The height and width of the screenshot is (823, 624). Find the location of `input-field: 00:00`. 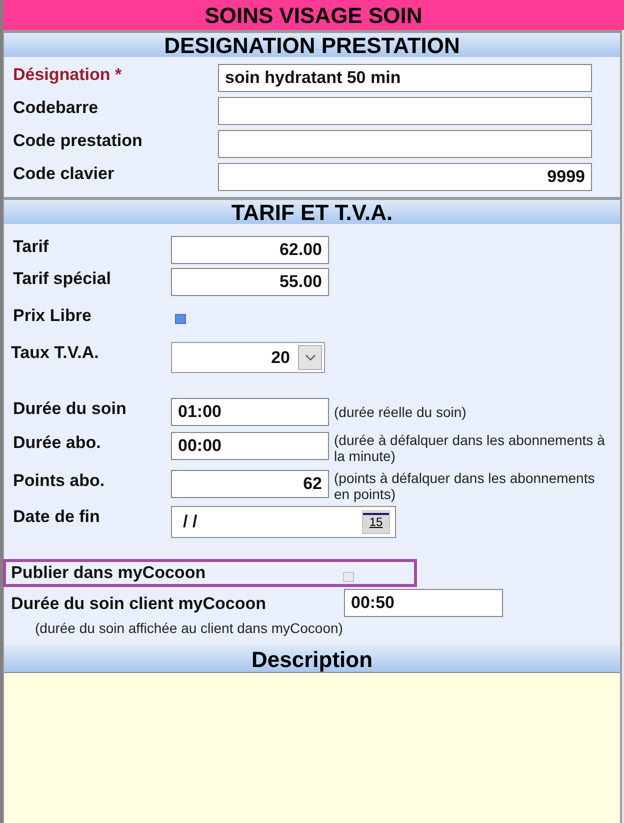

input-field: 00:00 is located at coordinates (250, 446).